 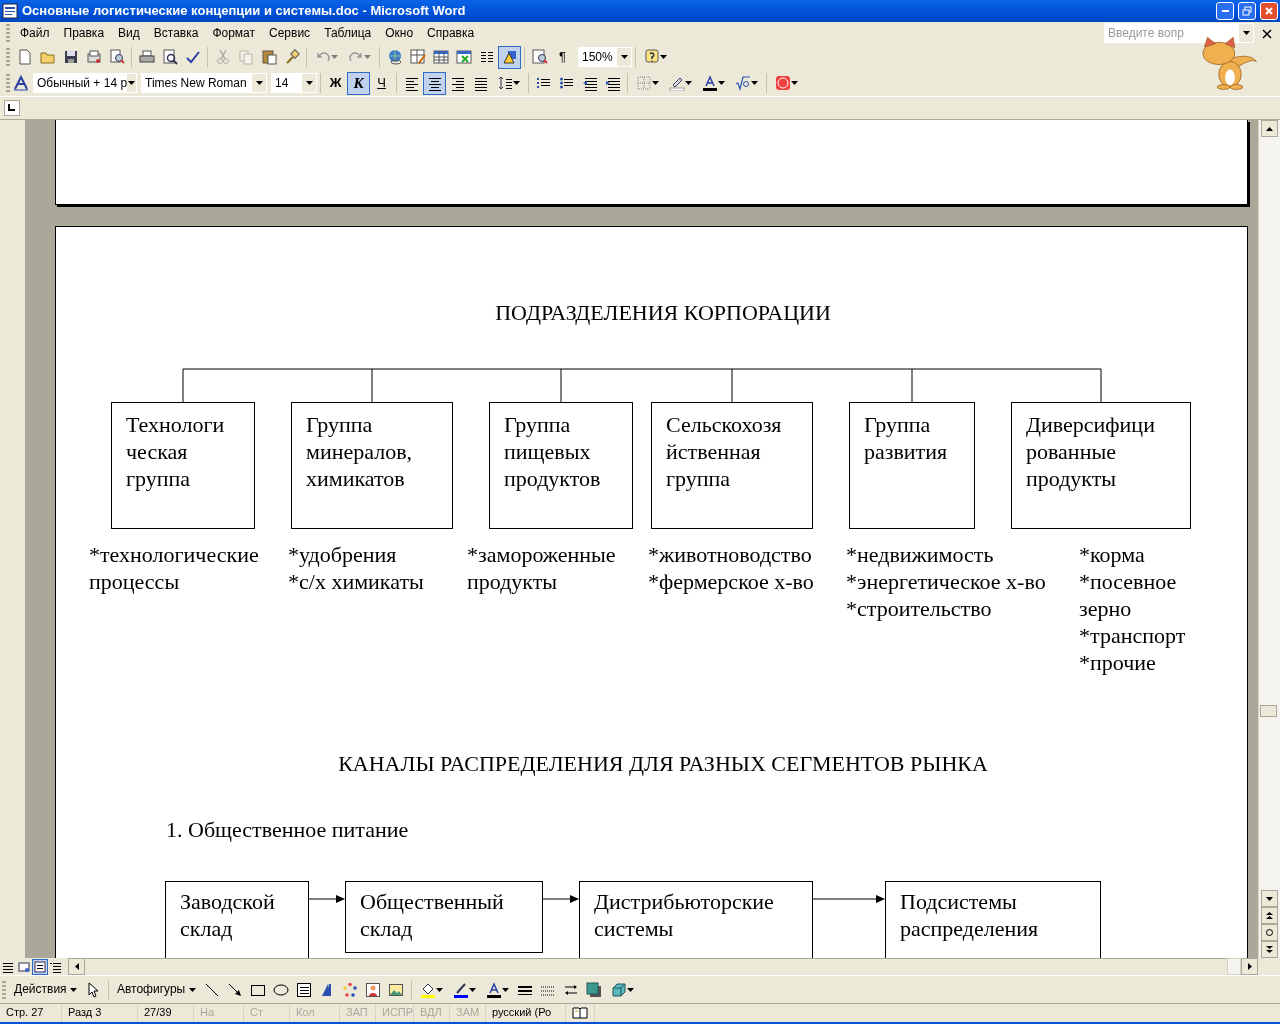 What do you see at coordinates (1269, 11) in the screenshot?
I see `close-button` at bounding box center [1269, 11].